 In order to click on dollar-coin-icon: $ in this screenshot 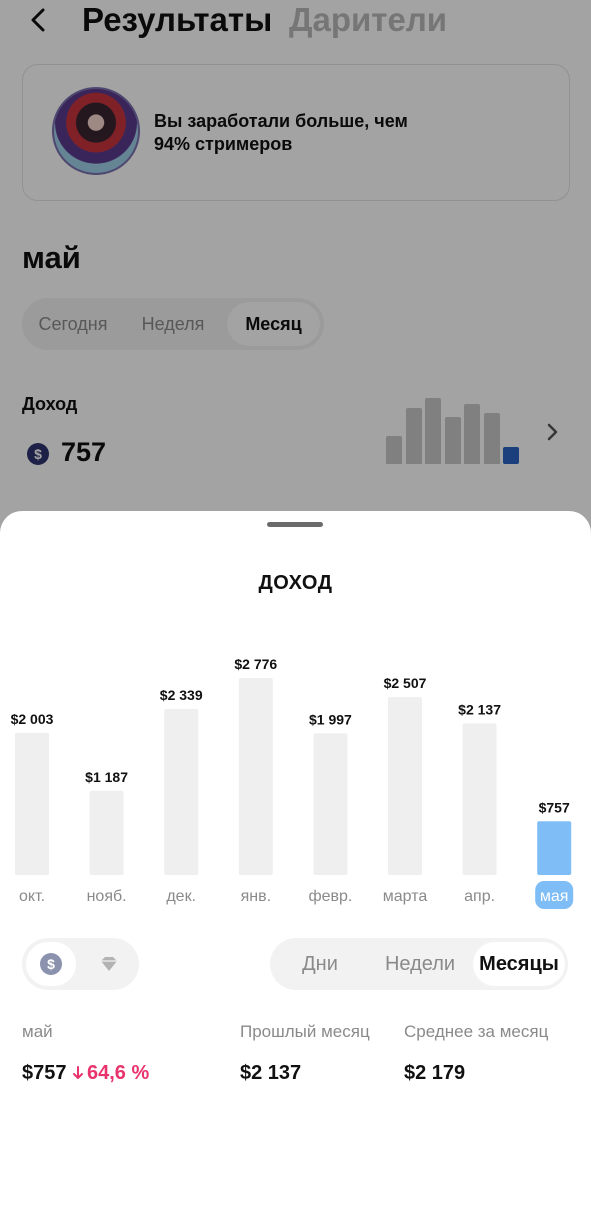, I will do `click(51, 964)`.